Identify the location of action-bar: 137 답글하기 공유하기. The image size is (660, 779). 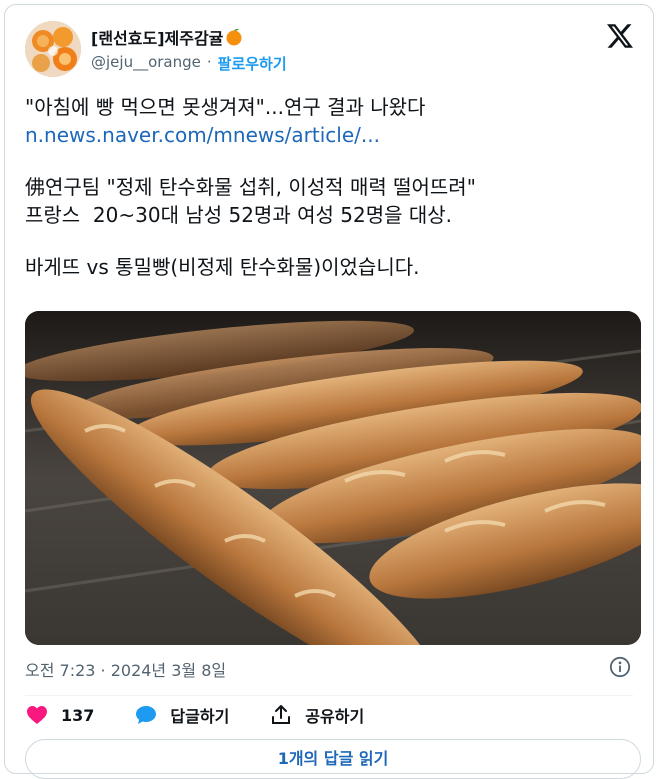
(214, 715).